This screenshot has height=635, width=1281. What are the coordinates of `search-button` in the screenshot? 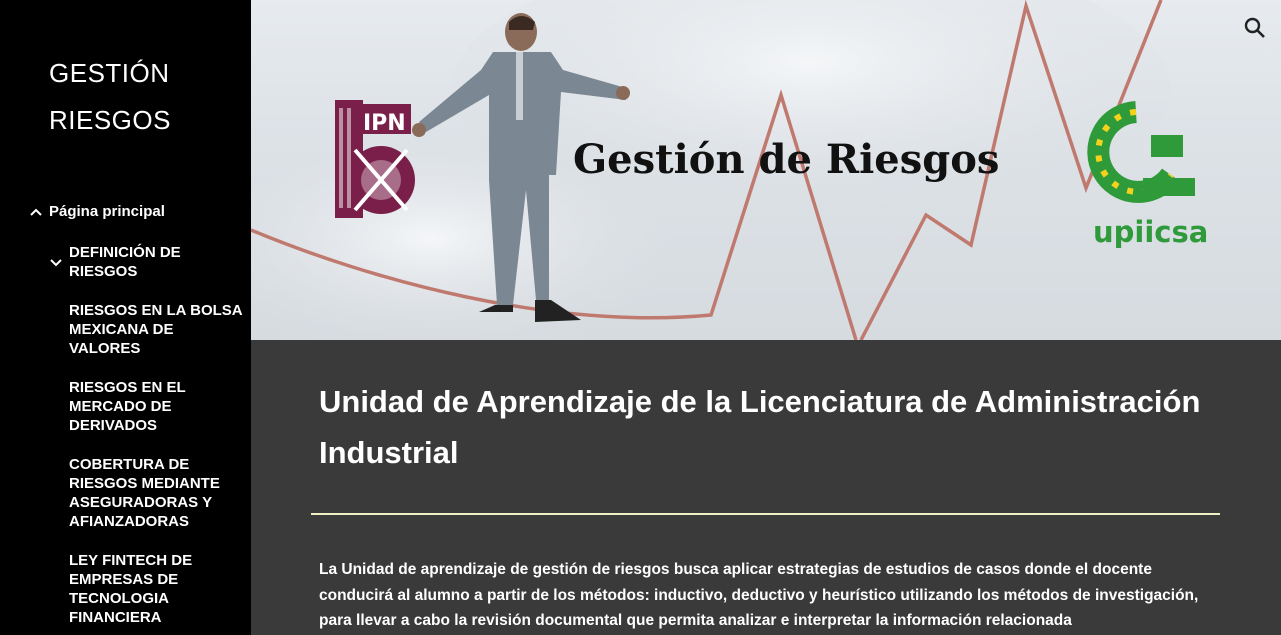 It's located at (1255, 28).